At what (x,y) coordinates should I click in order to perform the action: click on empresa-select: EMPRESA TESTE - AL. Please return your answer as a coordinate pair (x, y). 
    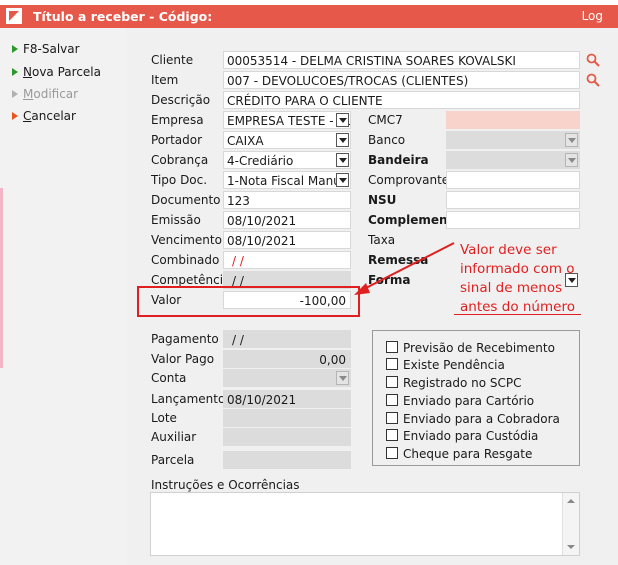
    Looking at the image, I should click on (287, 120).